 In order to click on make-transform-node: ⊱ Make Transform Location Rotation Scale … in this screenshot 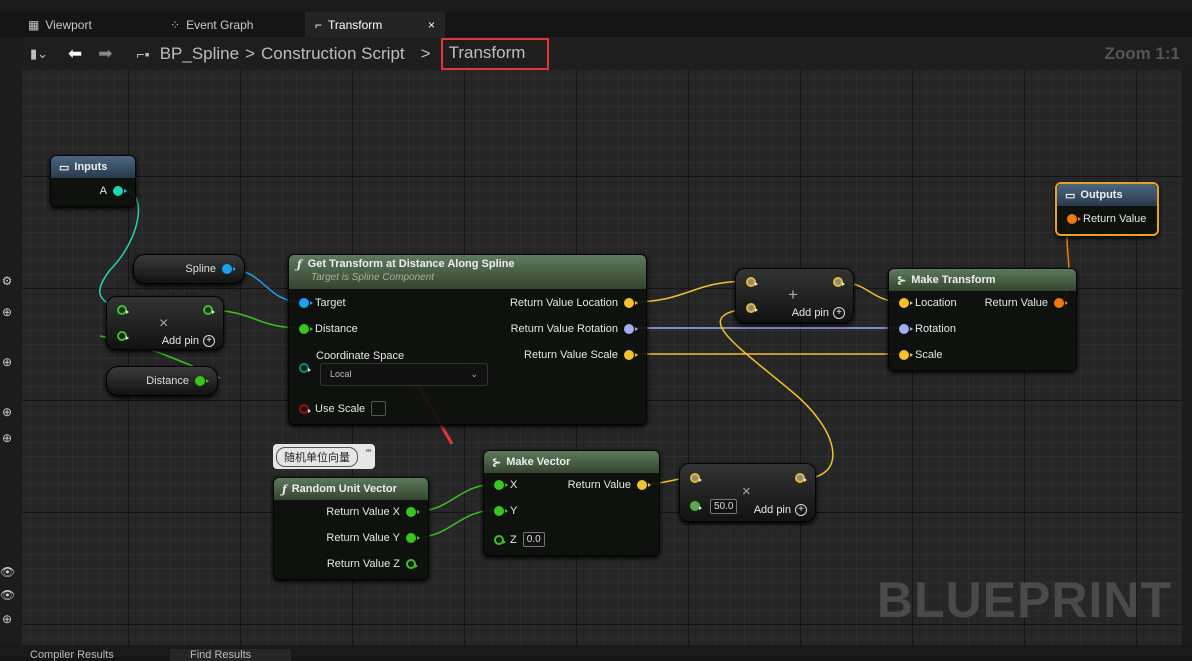, I will do `click(982, 319)`.